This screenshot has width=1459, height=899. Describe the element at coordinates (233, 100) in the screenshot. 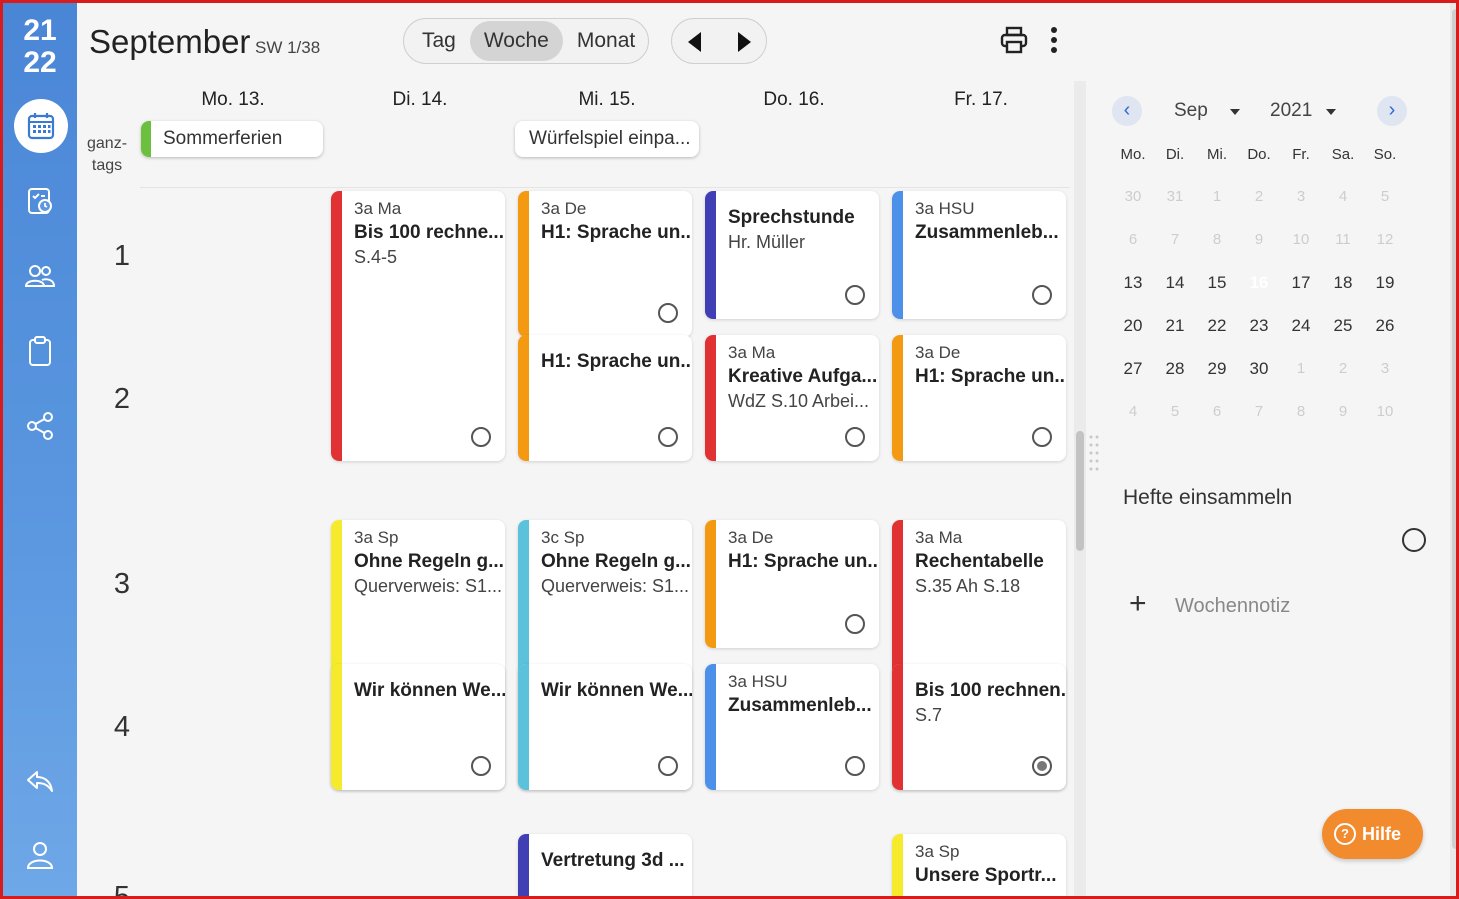

I see `day-header-mon: Mo. 13.` at that location.